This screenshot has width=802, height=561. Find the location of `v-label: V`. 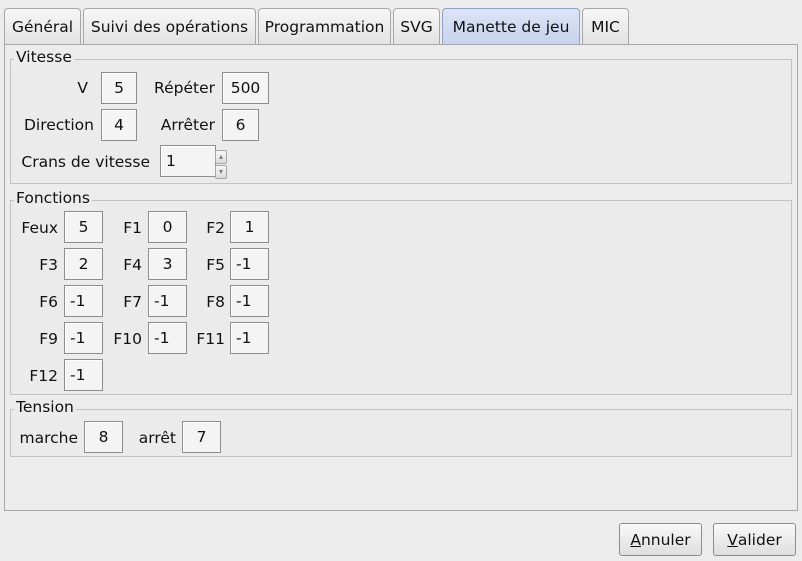

v-label: V is located at coordinates (82, 88).